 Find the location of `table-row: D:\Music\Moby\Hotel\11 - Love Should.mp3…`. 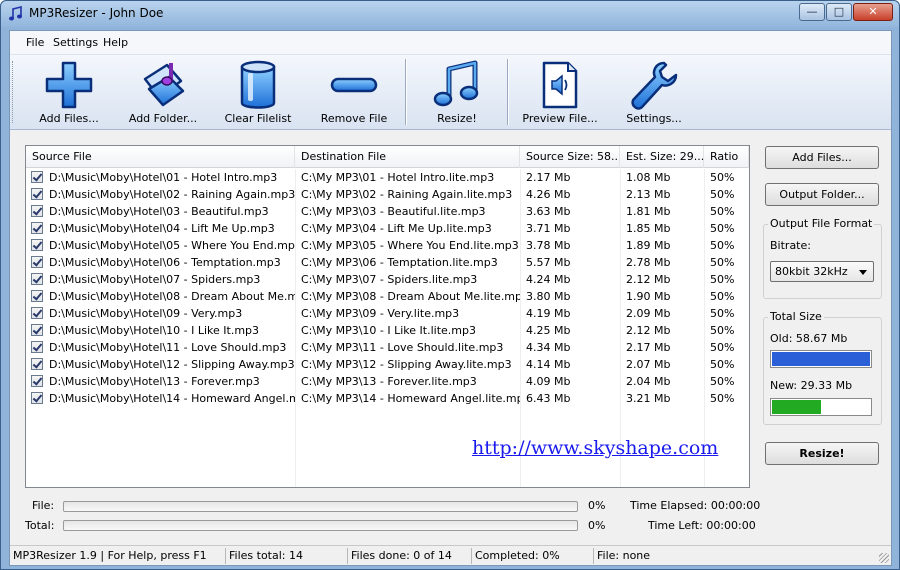

table-row: D:\Music\Moby\Hotel\11 - Love Should.mp3… is located at coordinates (387, 347).